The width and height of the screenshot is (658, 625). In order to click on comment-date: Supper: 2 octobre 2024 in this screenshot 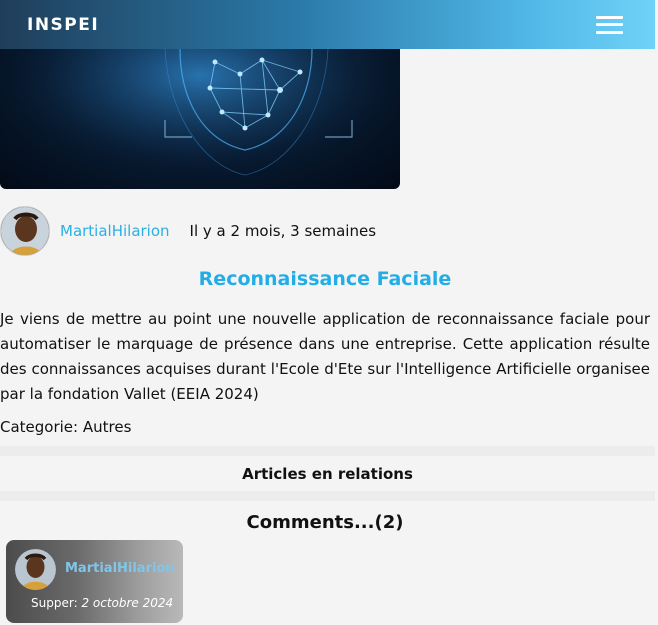, I will do `click(102, 603)`.